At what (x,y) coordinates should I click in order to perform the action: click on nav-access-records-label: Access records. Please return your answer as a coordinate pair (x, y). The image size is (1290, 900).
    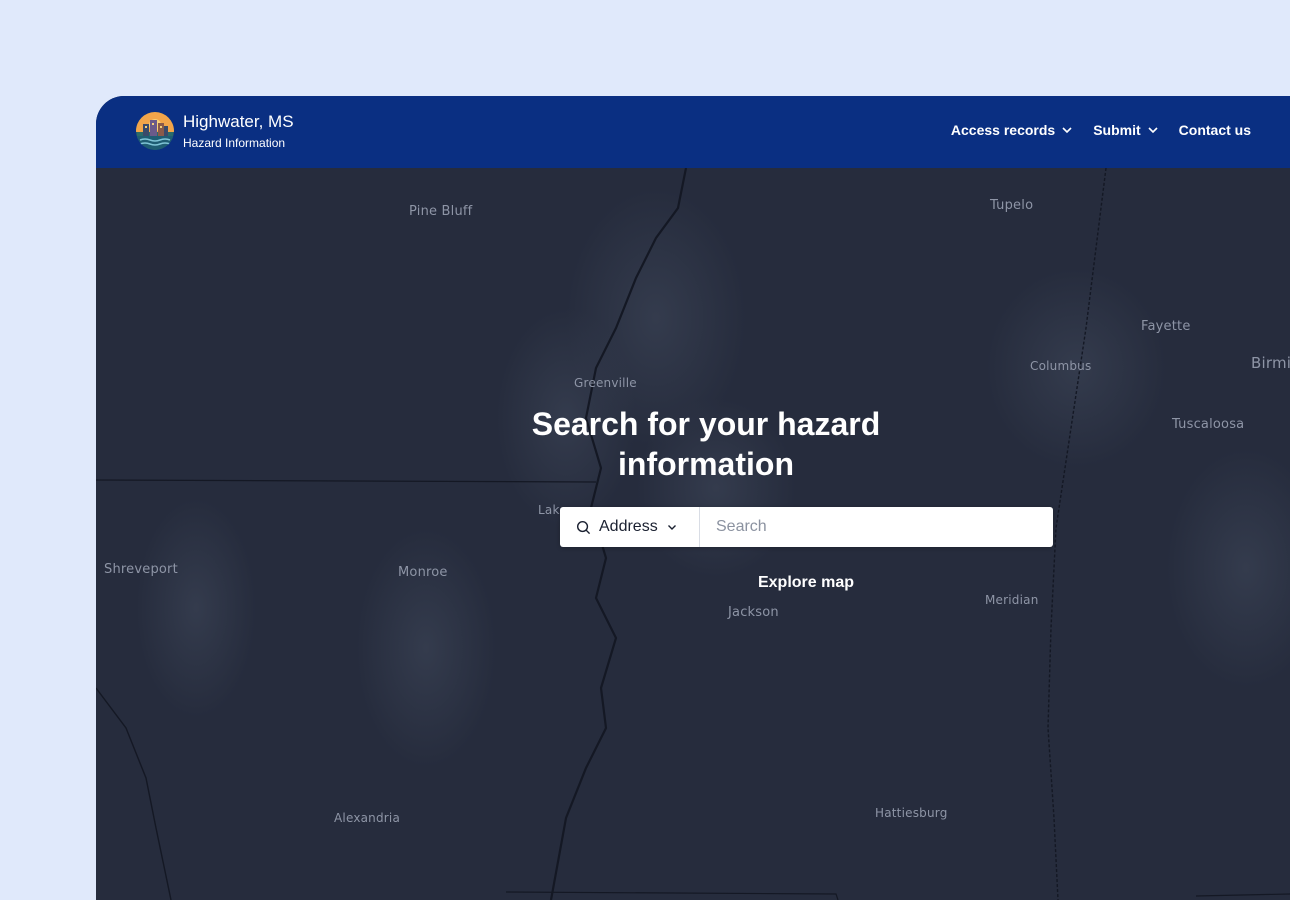
    Looking at the image, I should click on (1003, 130).